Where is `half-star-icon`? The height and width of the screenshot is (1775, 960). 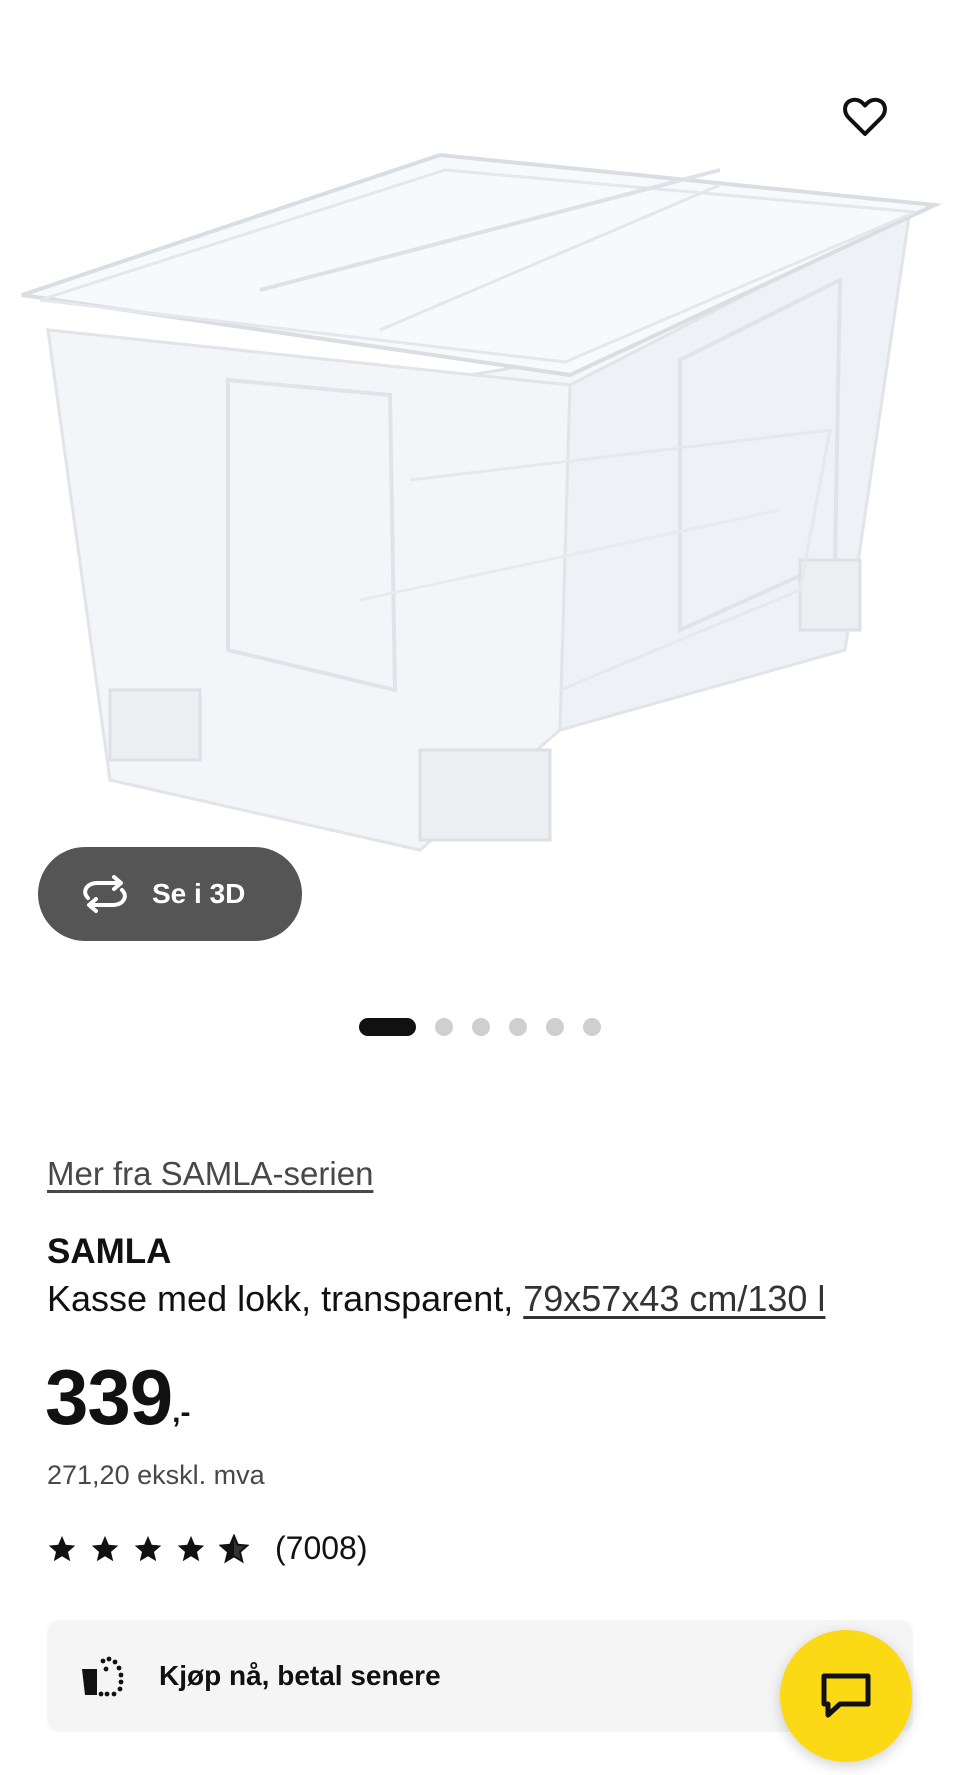 half-star-icon is located at coordinates (234, 1548).